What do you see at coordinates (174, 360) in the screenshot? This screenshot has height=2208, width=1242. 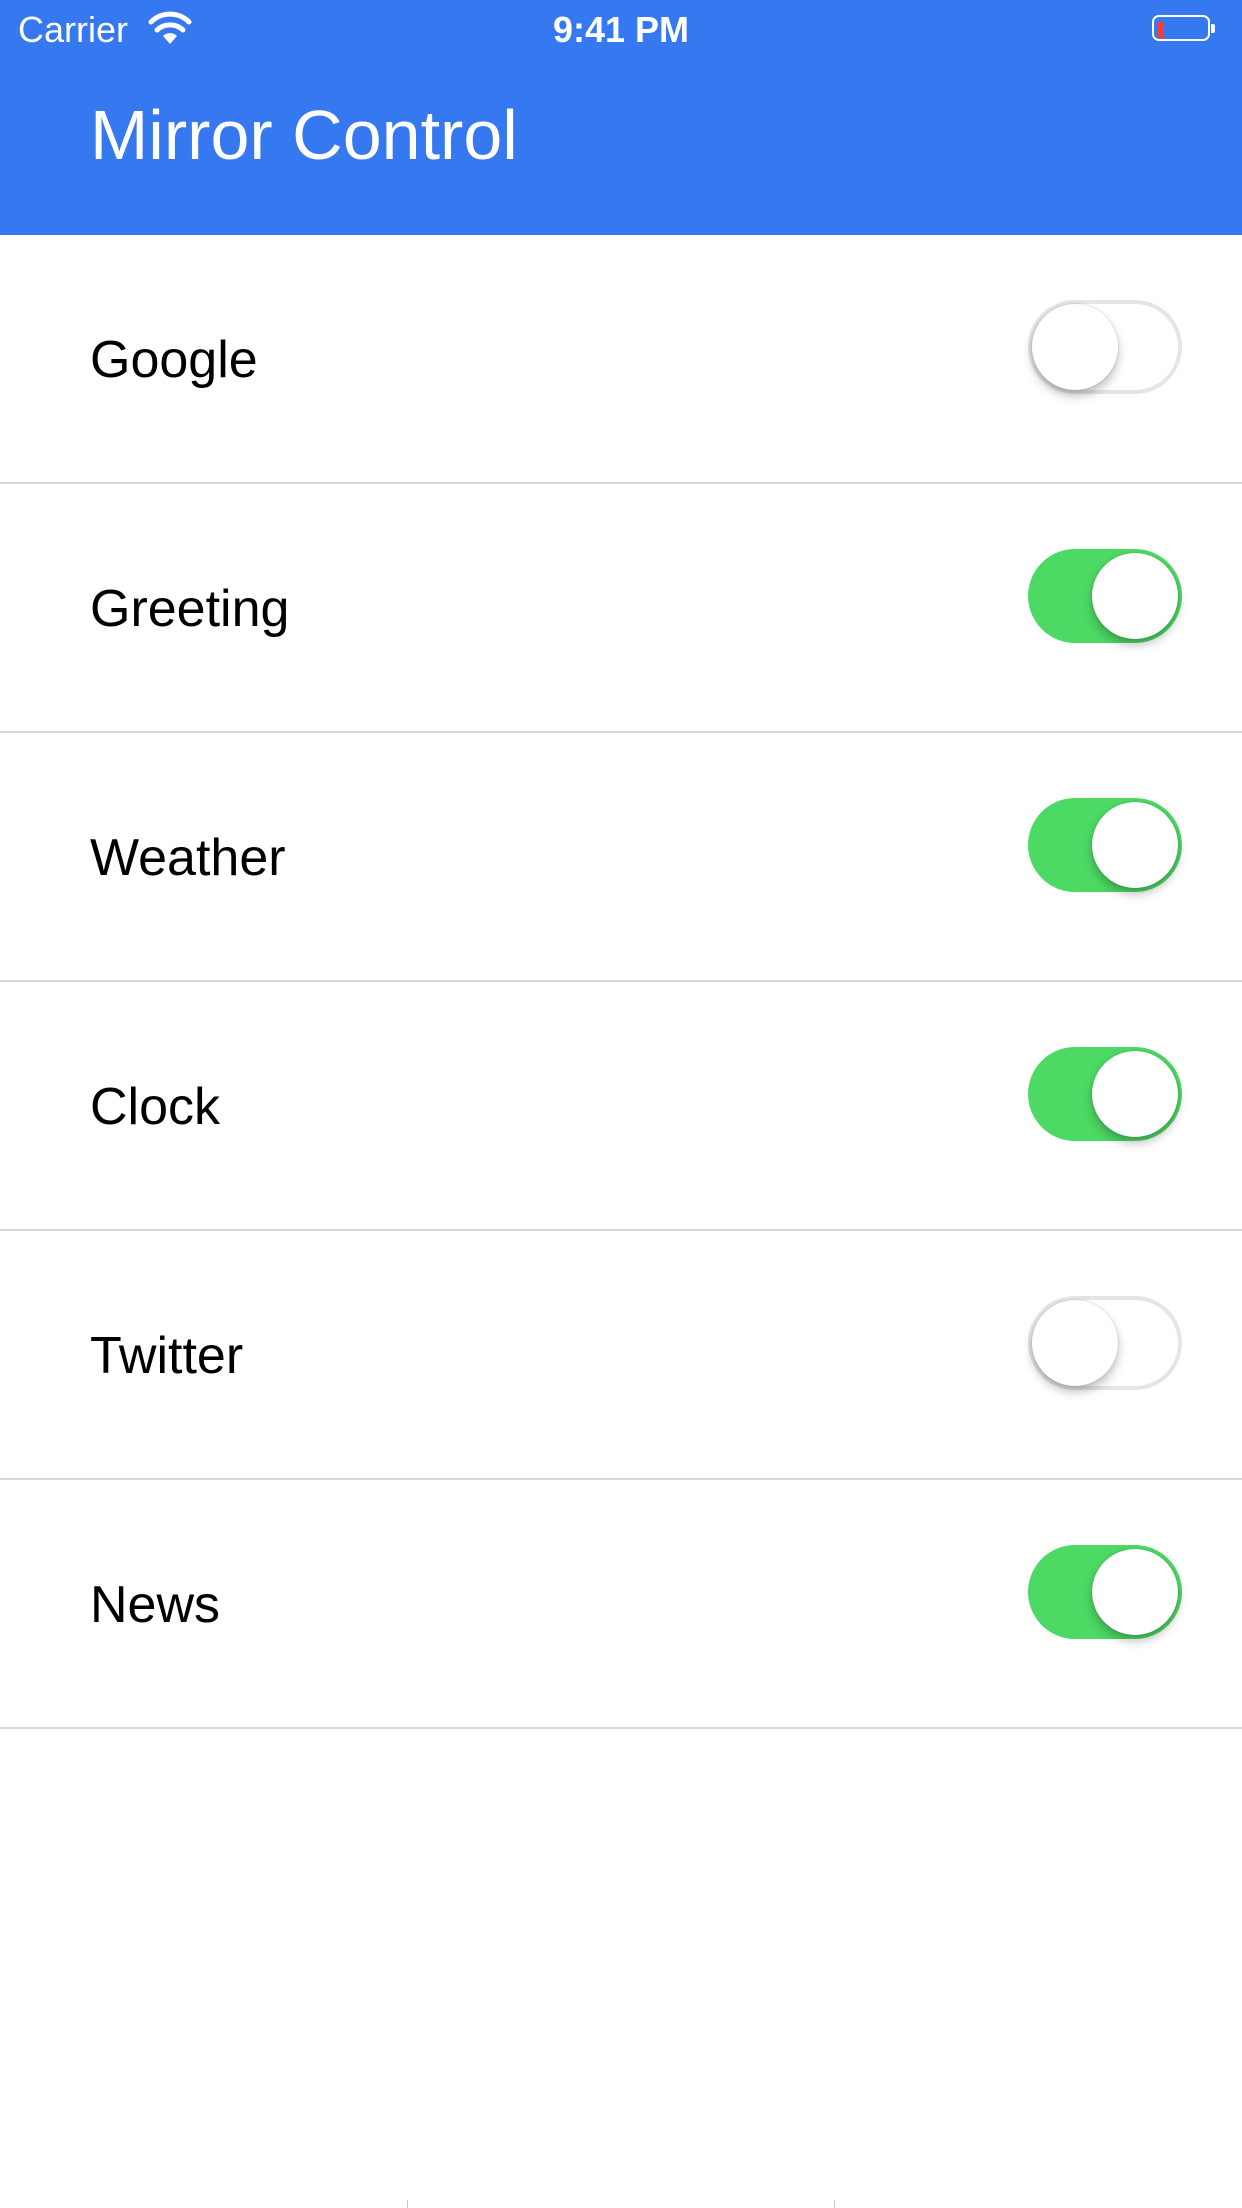 I see `setting-label-google: Google` at bounding box center [174, 360].